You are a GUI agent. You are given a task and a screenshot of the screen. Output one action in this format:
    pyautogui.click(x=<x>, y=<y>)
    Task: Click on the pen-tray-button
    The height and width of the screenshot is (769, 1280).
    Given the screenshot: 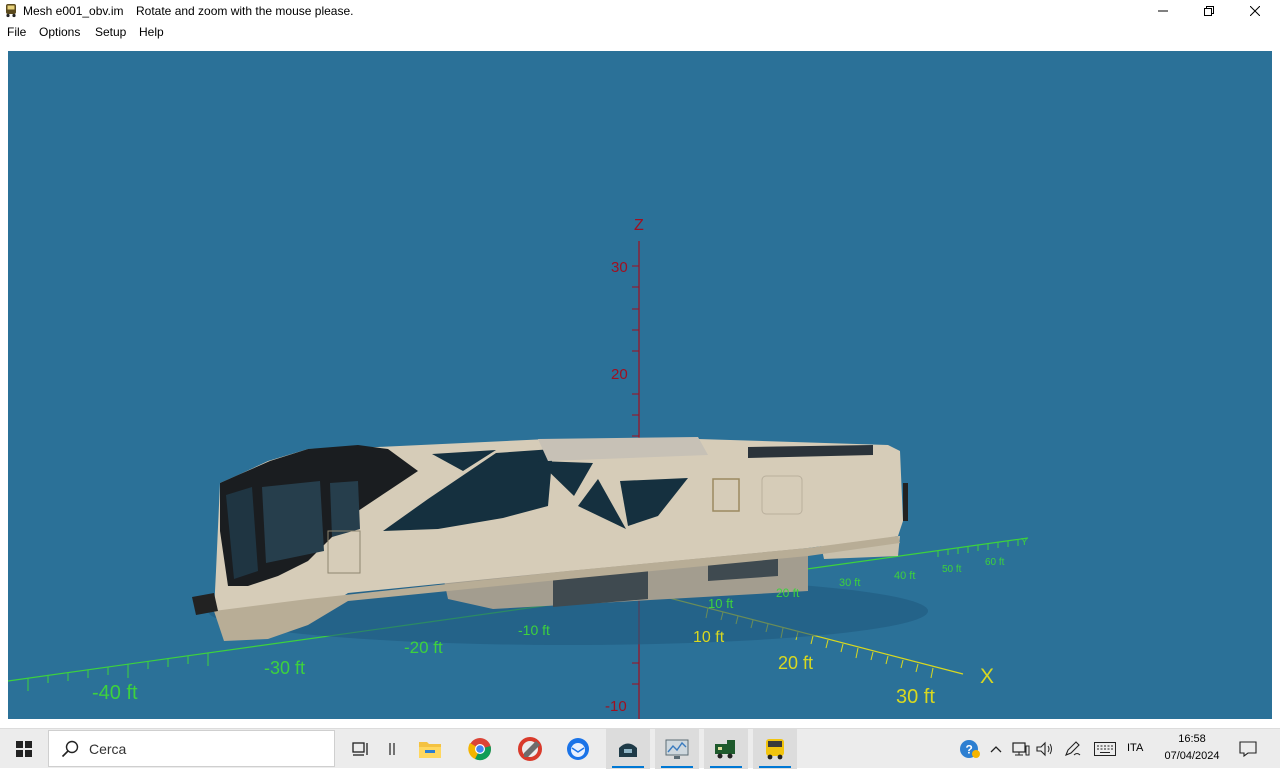 What is the action you would take?
    pyautogui.click(x=1073, y=749)
    